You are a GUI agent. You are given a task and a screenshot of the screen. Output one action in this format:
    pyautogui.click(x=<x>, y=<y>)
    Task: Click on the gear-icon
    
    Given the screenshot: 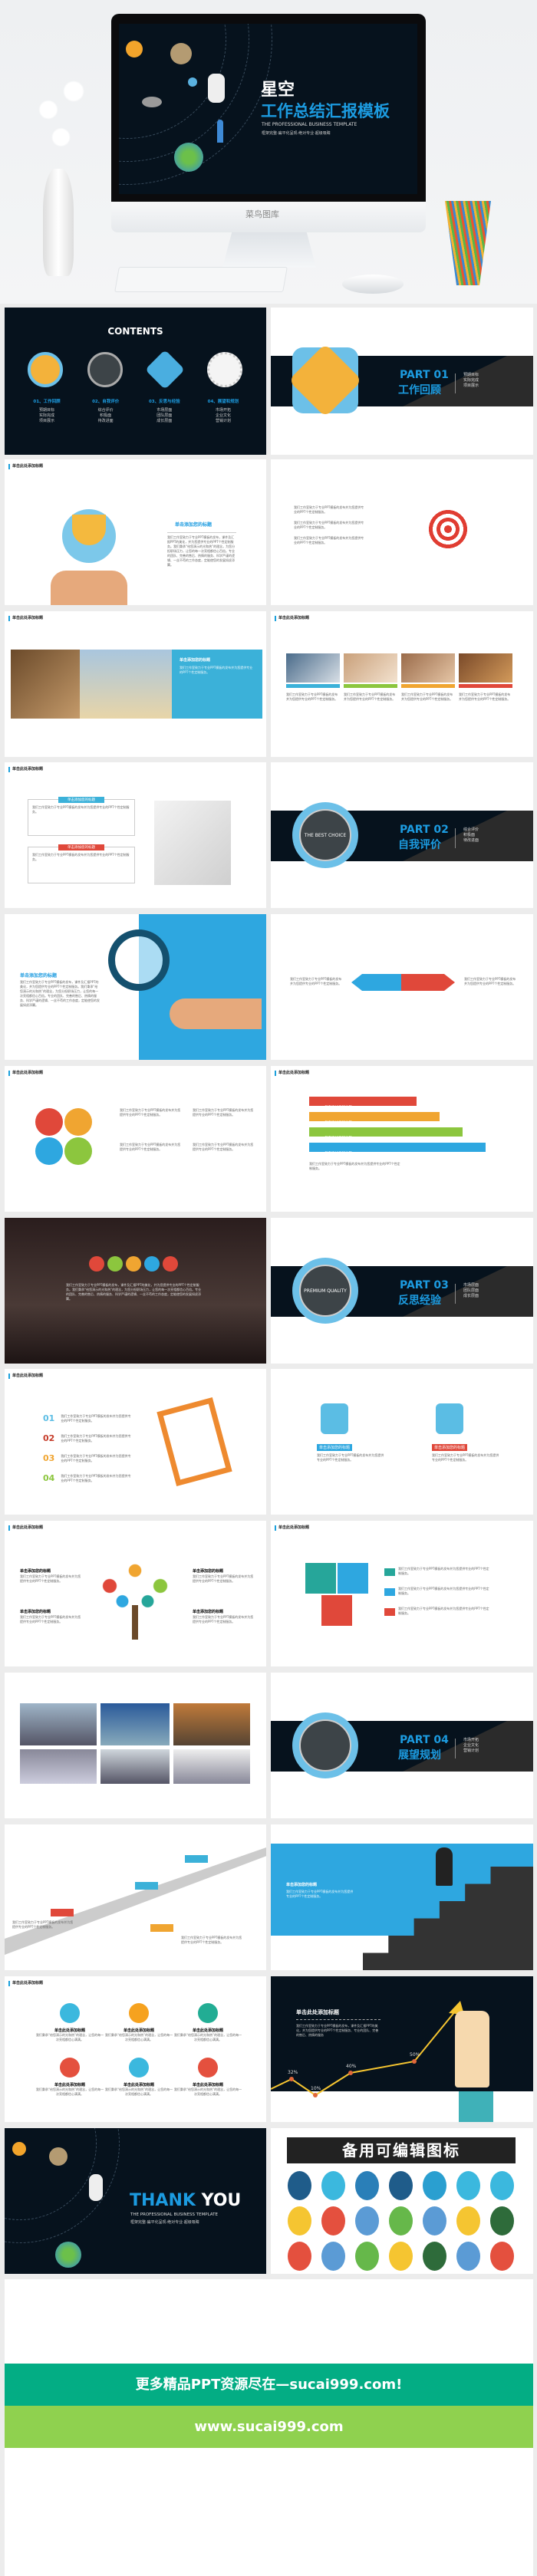 What is the action you would take?
    pyautogui.click(x=208, y=2013)
    